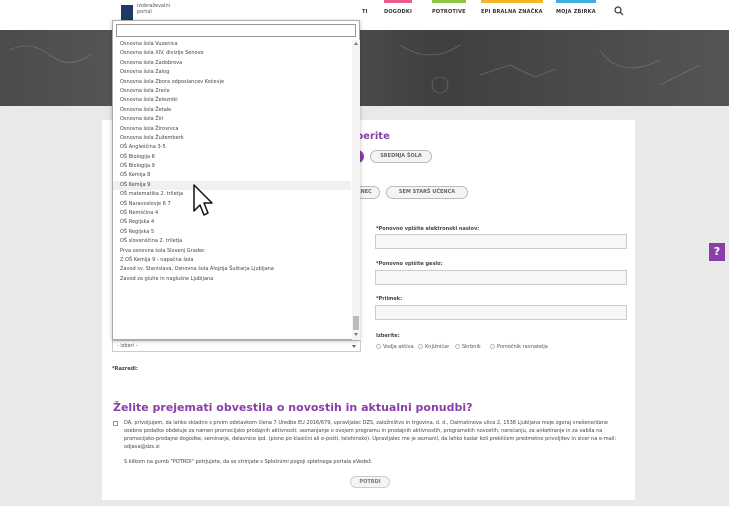  What do you see at coordinates (388, 336) in the screenshot?
I see `choose-label: Izberite:` at bounding box center [388, 336].